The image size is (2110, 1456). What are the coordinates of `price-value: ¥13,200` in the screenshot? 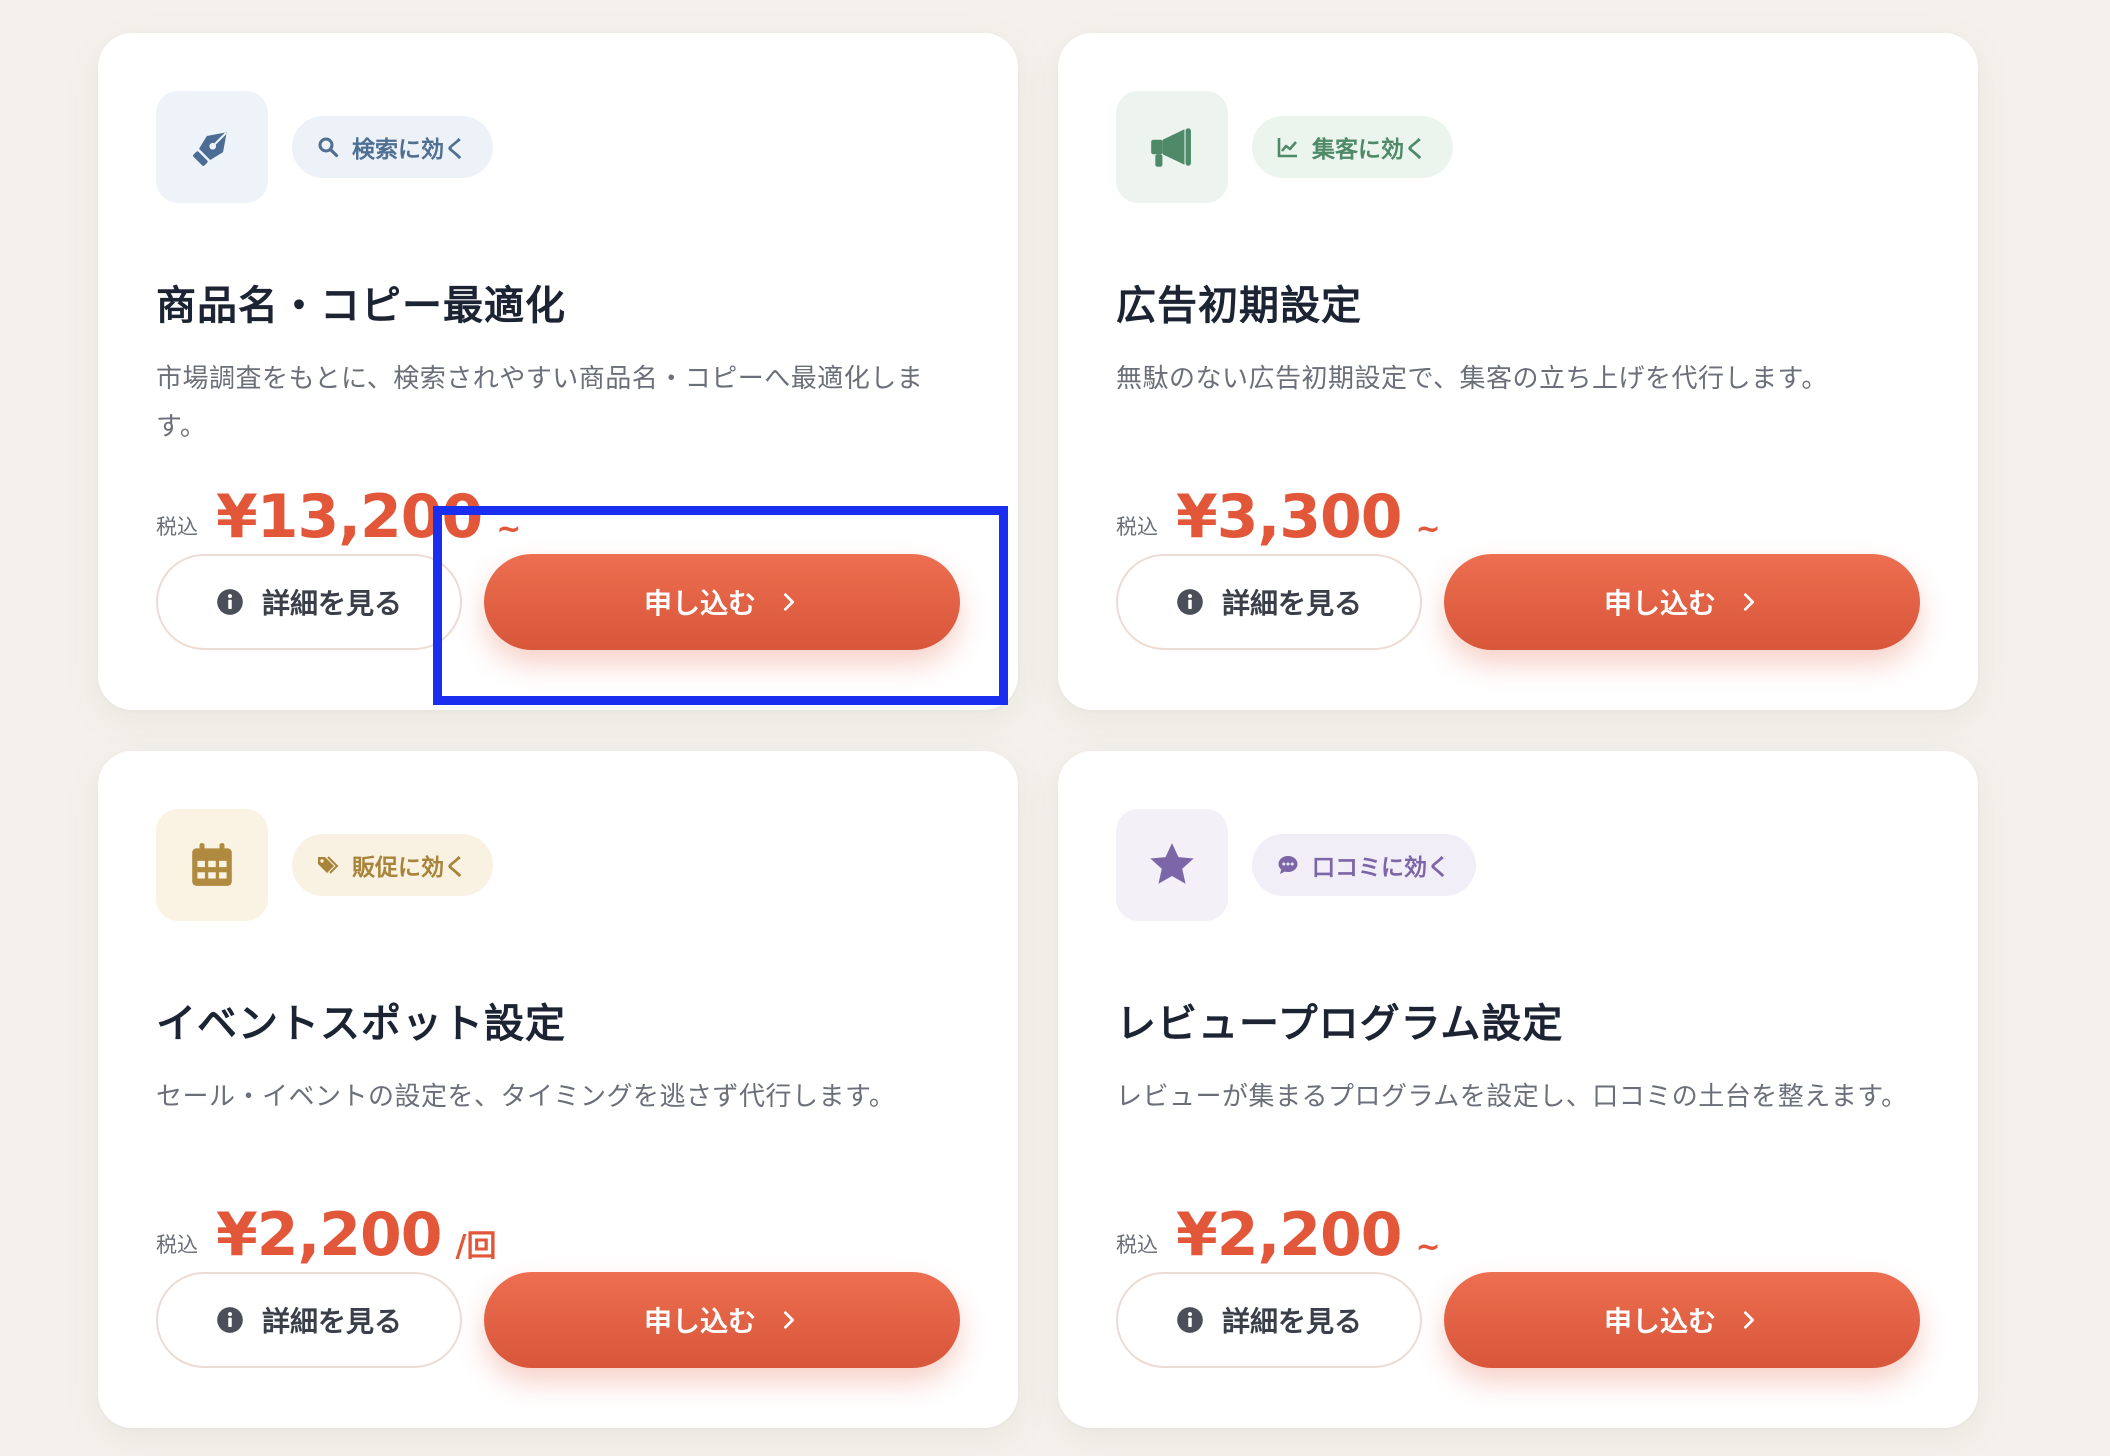 It's located at (349, 517).